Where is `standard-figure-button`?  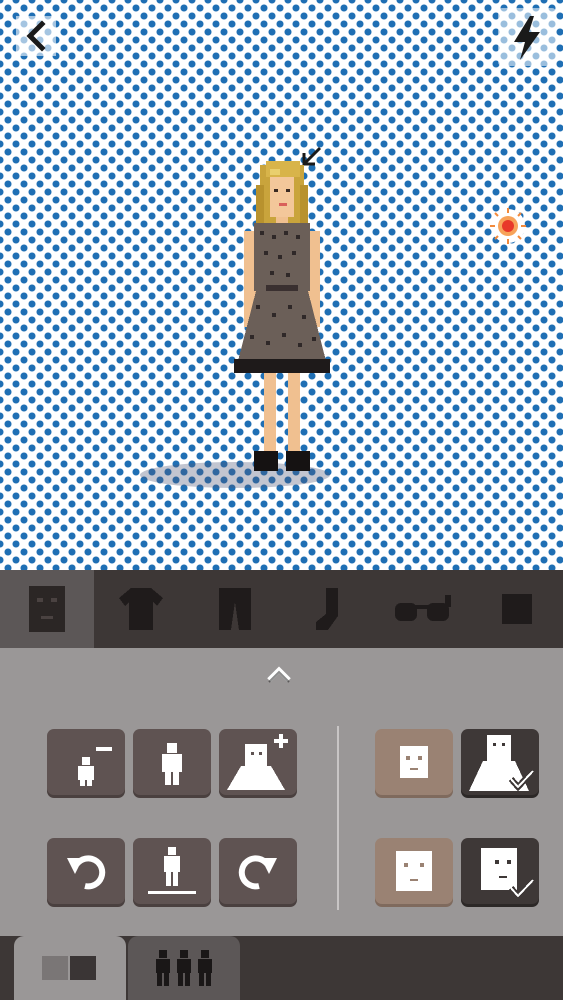 standard-figure-button is located at coordinates (172, 762).